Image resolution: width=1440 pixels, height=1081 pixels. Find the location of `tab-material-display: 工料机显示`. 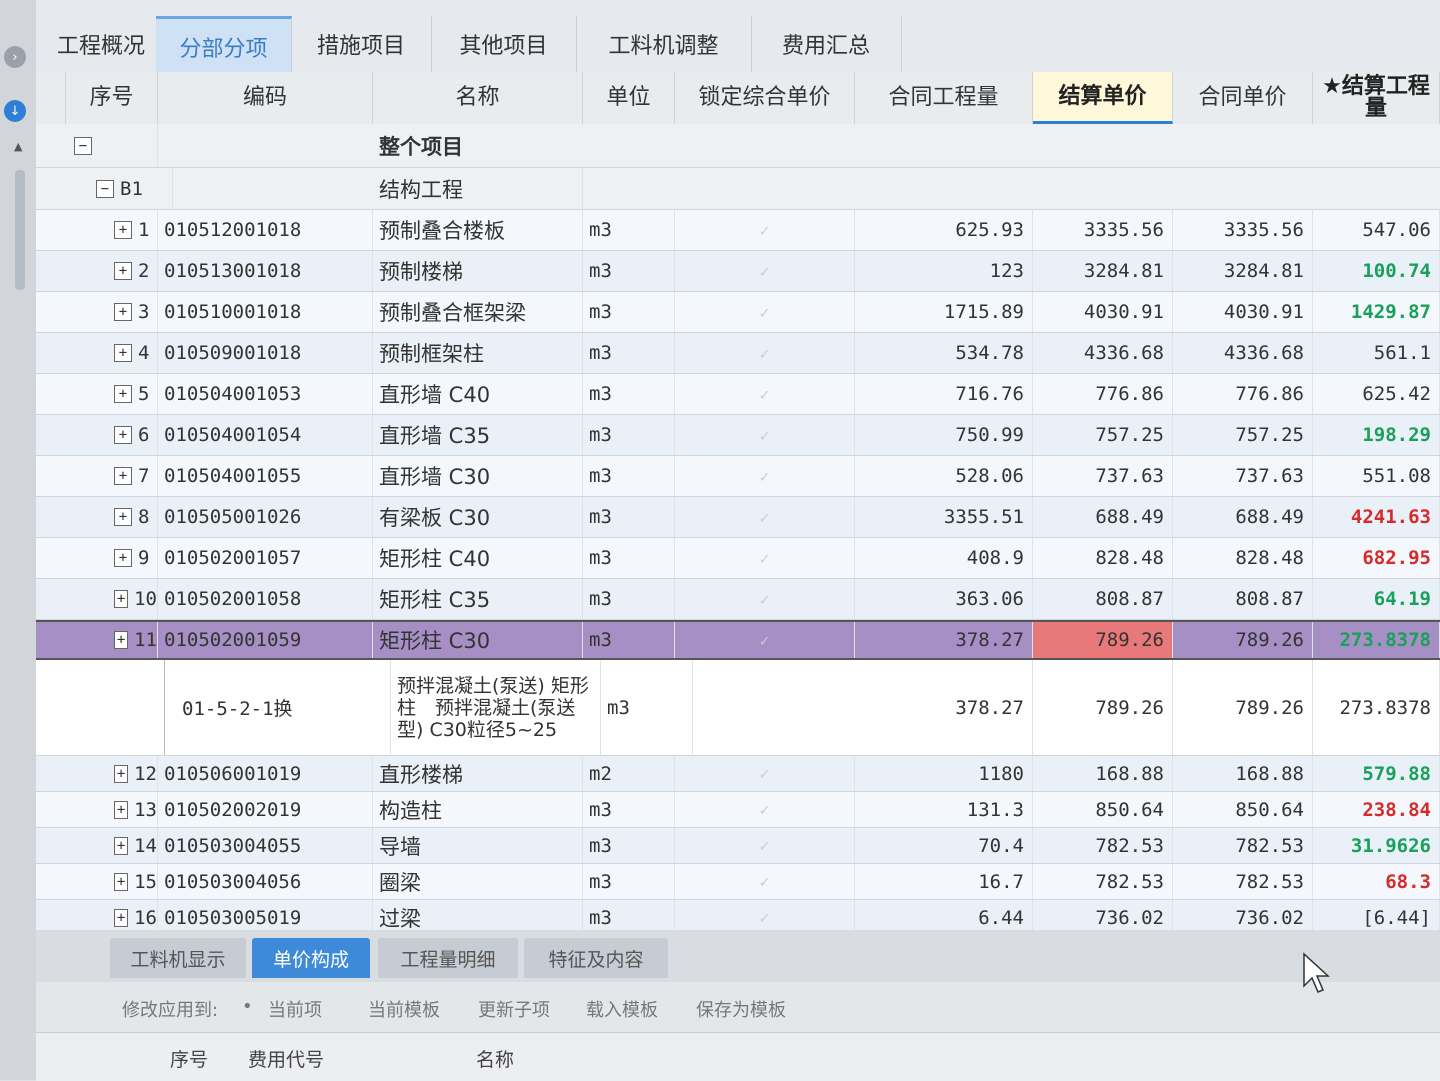

tab-material-display: 工料机显示 is located at coordinates (178, 958).